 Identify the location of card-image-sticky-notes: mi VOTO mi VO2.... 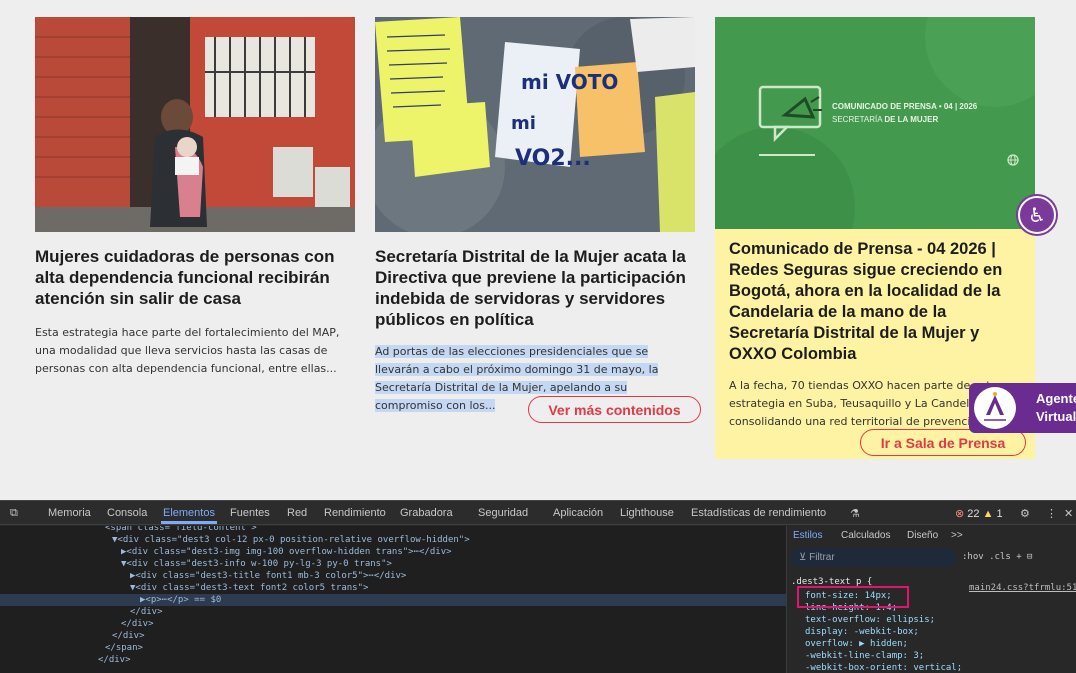
(535, 124).